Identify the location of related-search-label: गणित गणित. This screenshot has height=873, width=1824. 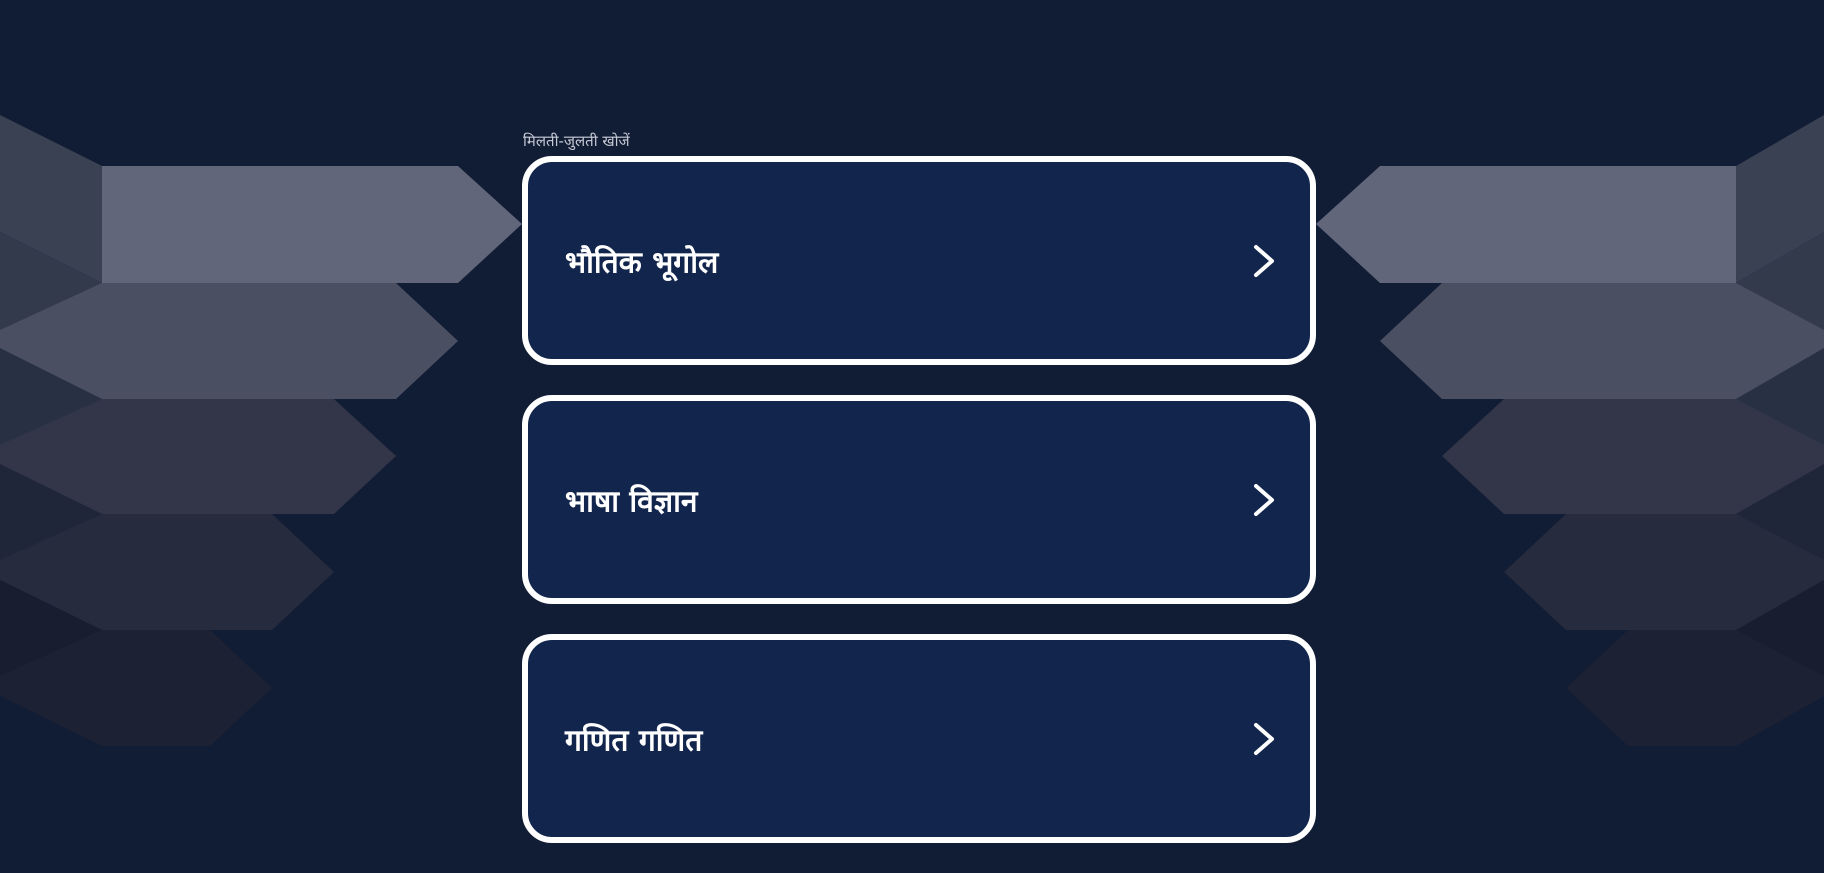
(634, 740).